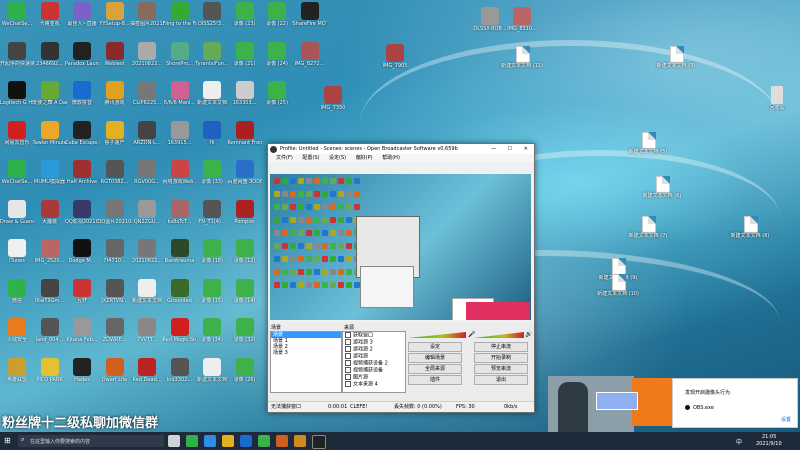 Image resolution: width=800 pixels, height=450 pixels. What do you see at coordinates (17, 60) in the screenshot?
I see `desktop-icon: 开起序的快速链接` at bounding box center [17, 60].